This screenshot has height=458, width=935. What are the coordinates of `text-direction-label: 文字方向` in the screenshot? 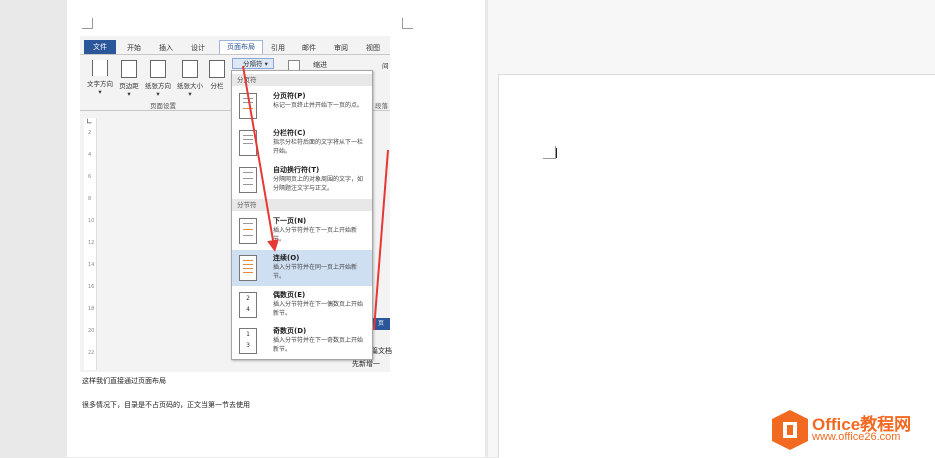 It's located at (100, 84).